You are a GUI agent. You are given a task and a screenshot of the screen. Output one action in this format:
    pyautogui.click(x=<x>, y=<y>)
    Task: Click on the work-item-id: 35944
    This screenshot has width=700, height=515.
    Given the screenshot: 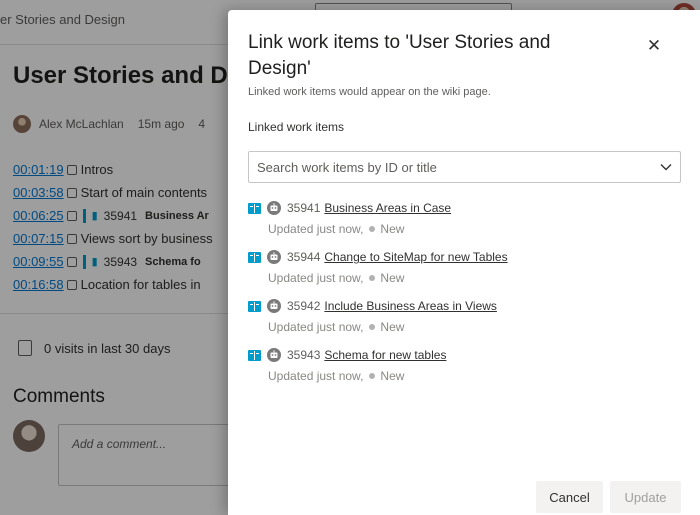 What is the action you would take?
    pyautogui.click(x=304, y=257)
    